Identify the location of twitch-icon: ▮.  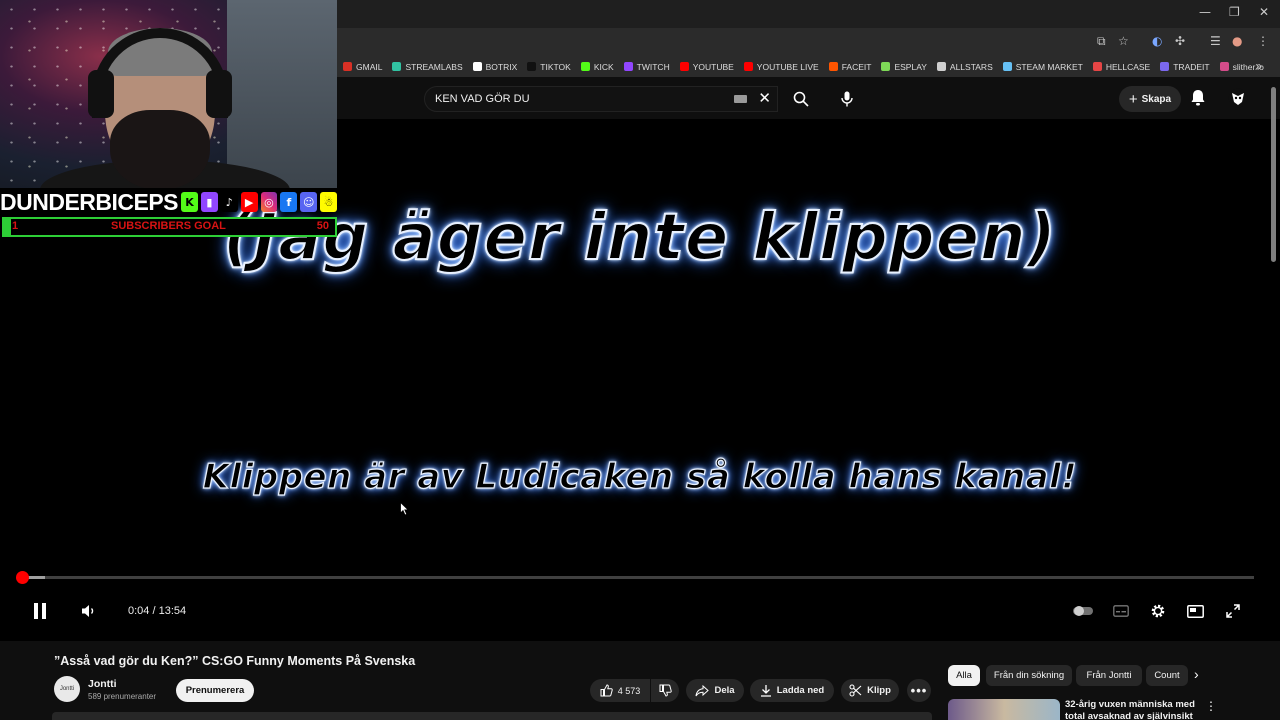
(209, 202).